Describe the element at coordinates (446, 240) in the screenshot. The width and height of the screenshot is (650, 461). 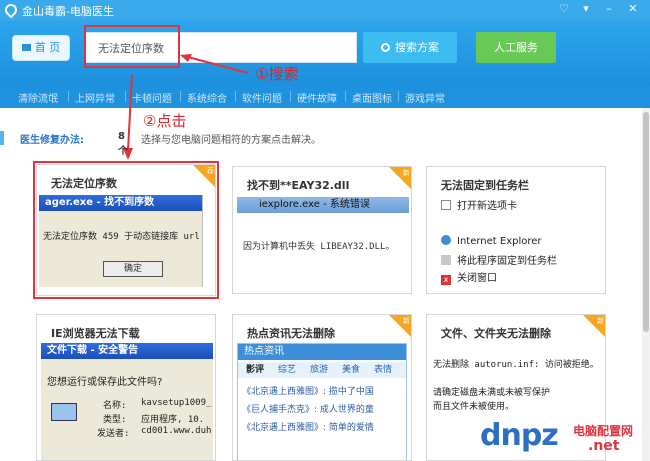
I see `ie-icon` at that location.